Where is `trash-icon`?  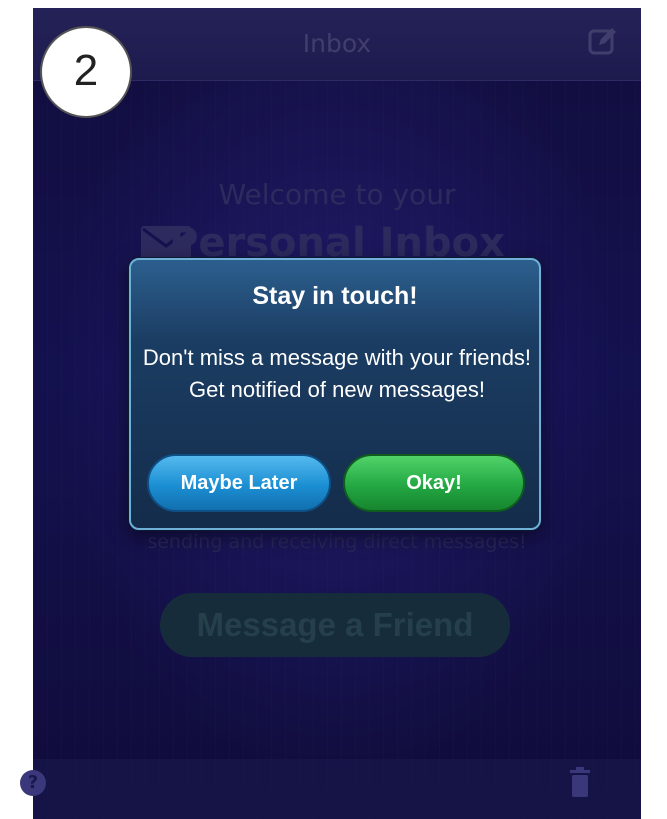
trash-icon is located at coordinates (580, 782).